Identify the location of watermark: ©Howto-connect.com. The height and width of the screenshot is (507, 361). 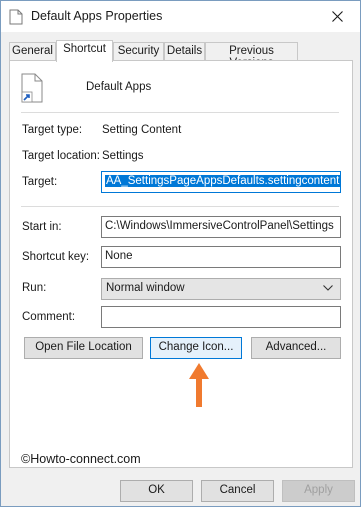
(81, 459).